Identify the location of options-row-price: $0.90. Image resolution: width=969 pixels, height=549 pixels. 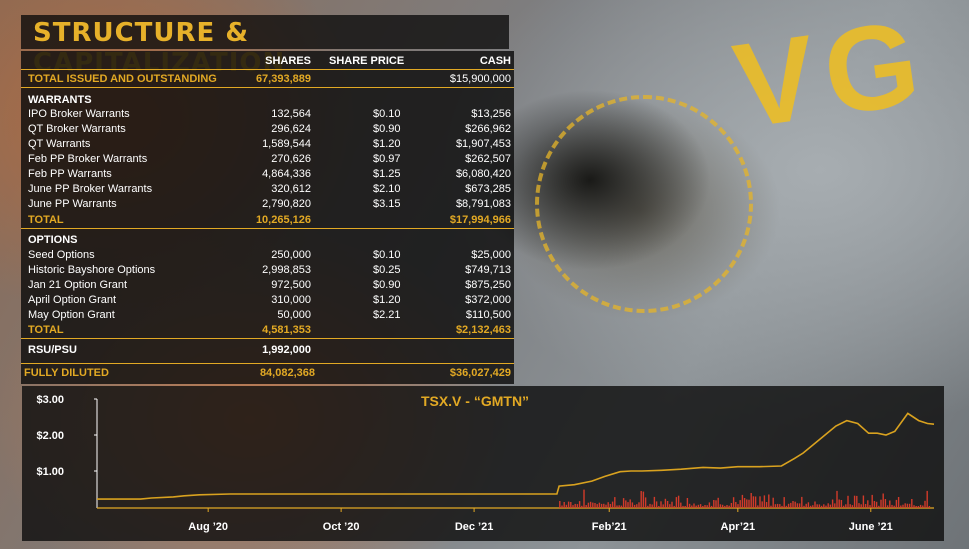
(387, 285).